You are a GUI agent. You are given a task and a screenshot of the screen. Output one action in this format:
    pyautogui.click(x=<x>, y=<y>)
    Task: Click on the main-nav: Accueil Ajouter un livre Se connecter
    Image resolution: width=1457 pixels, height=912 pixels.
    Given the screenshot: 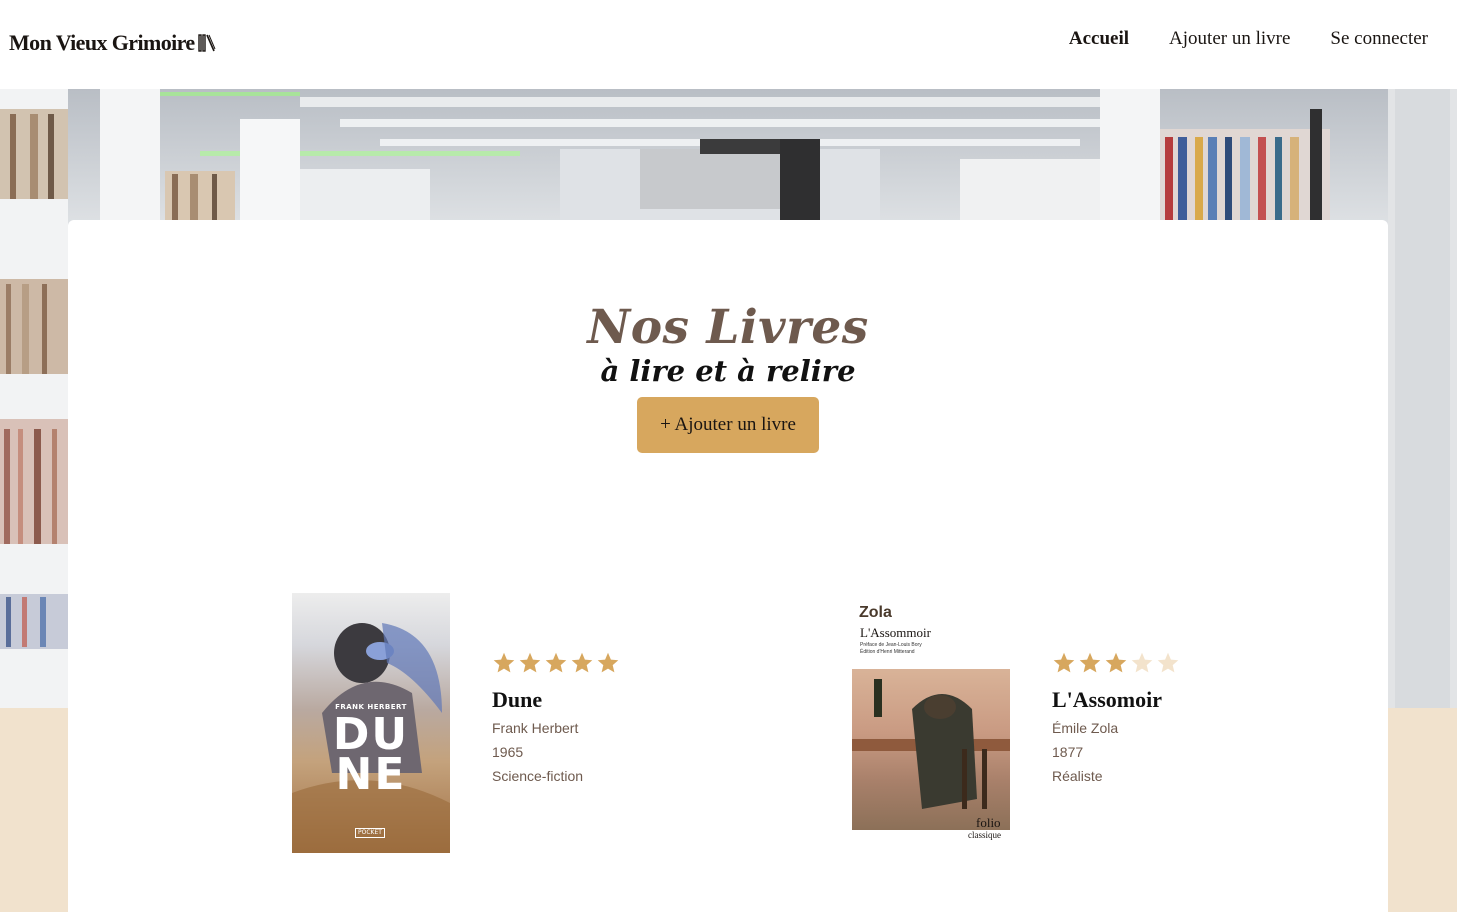 What is the action you would take?
    pyautogui.click(x=1228, y=39)
    